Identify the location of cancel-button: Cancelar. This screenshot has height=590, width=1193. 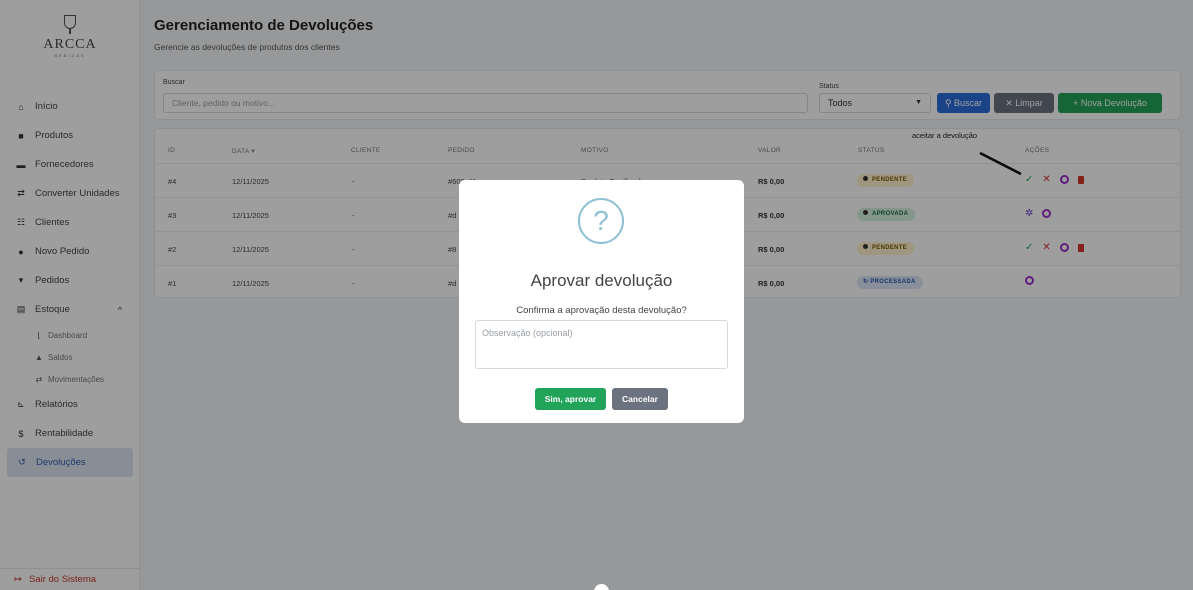
(640, 399).